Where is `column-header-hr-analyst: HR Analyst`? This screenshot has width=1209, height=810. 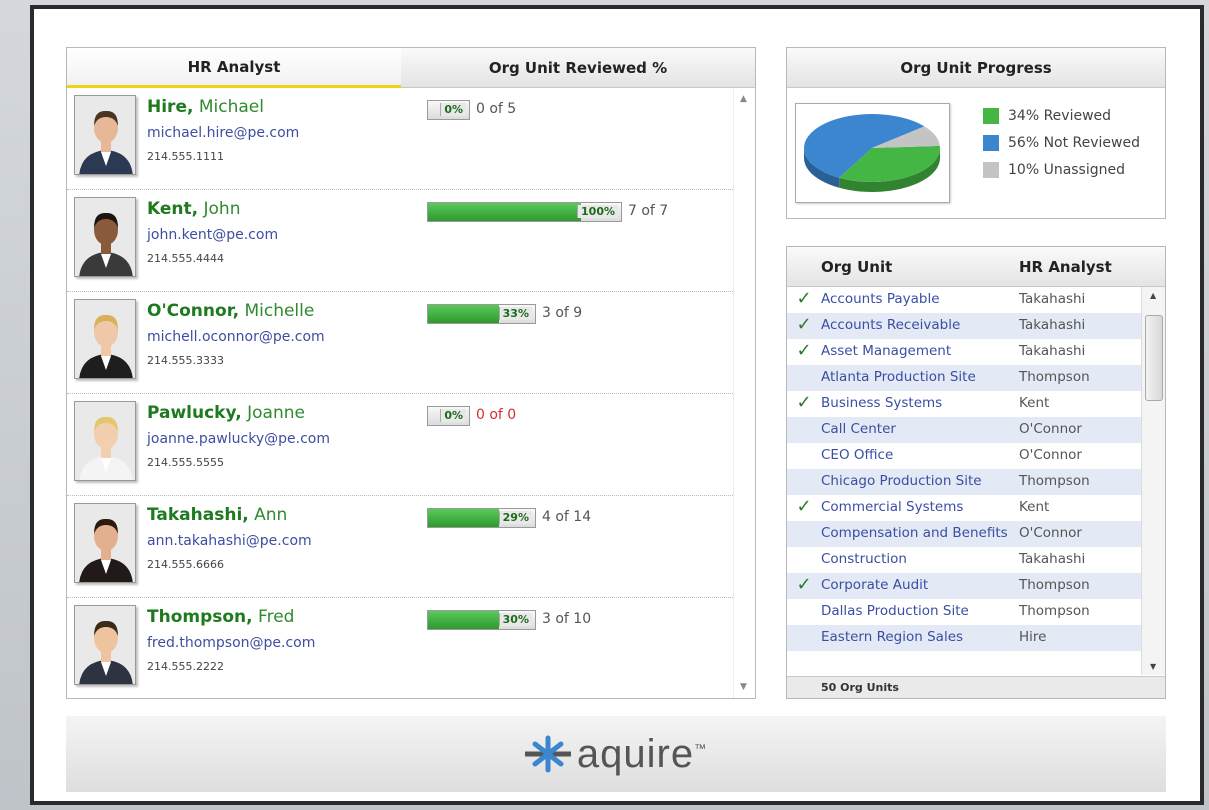
column-header-hr-analyst: HR Analyst is located at coordinates (234, 68).